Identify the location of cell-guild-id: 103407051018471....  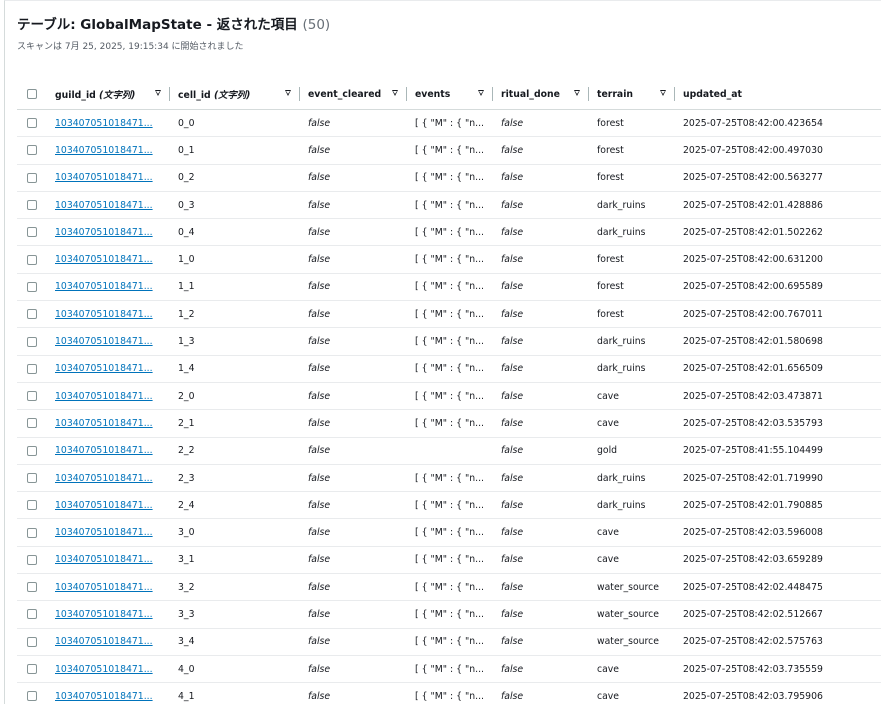
(108, 259).